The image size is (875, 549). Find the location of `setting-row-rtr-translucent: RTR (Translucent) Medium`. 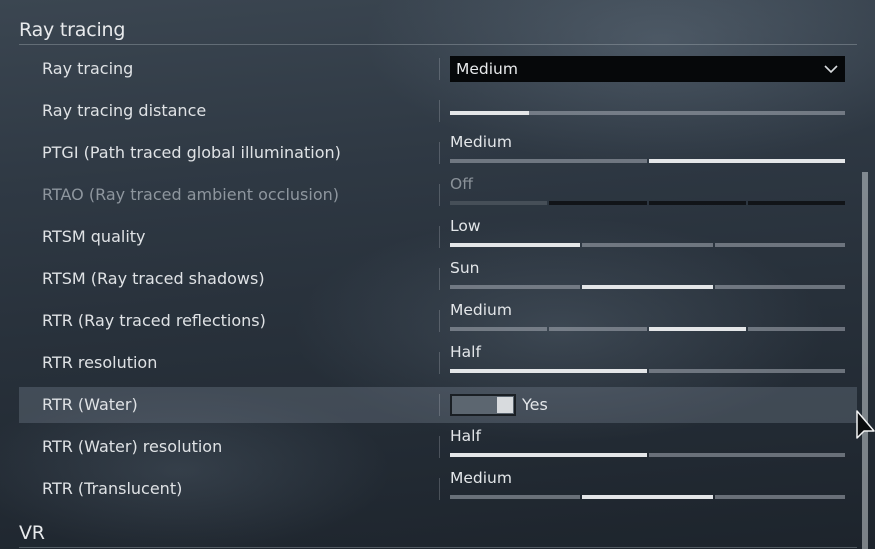

setting-row-rtr-translucent: RTR (Translucent) Medium is located at coordinates (438, 488).